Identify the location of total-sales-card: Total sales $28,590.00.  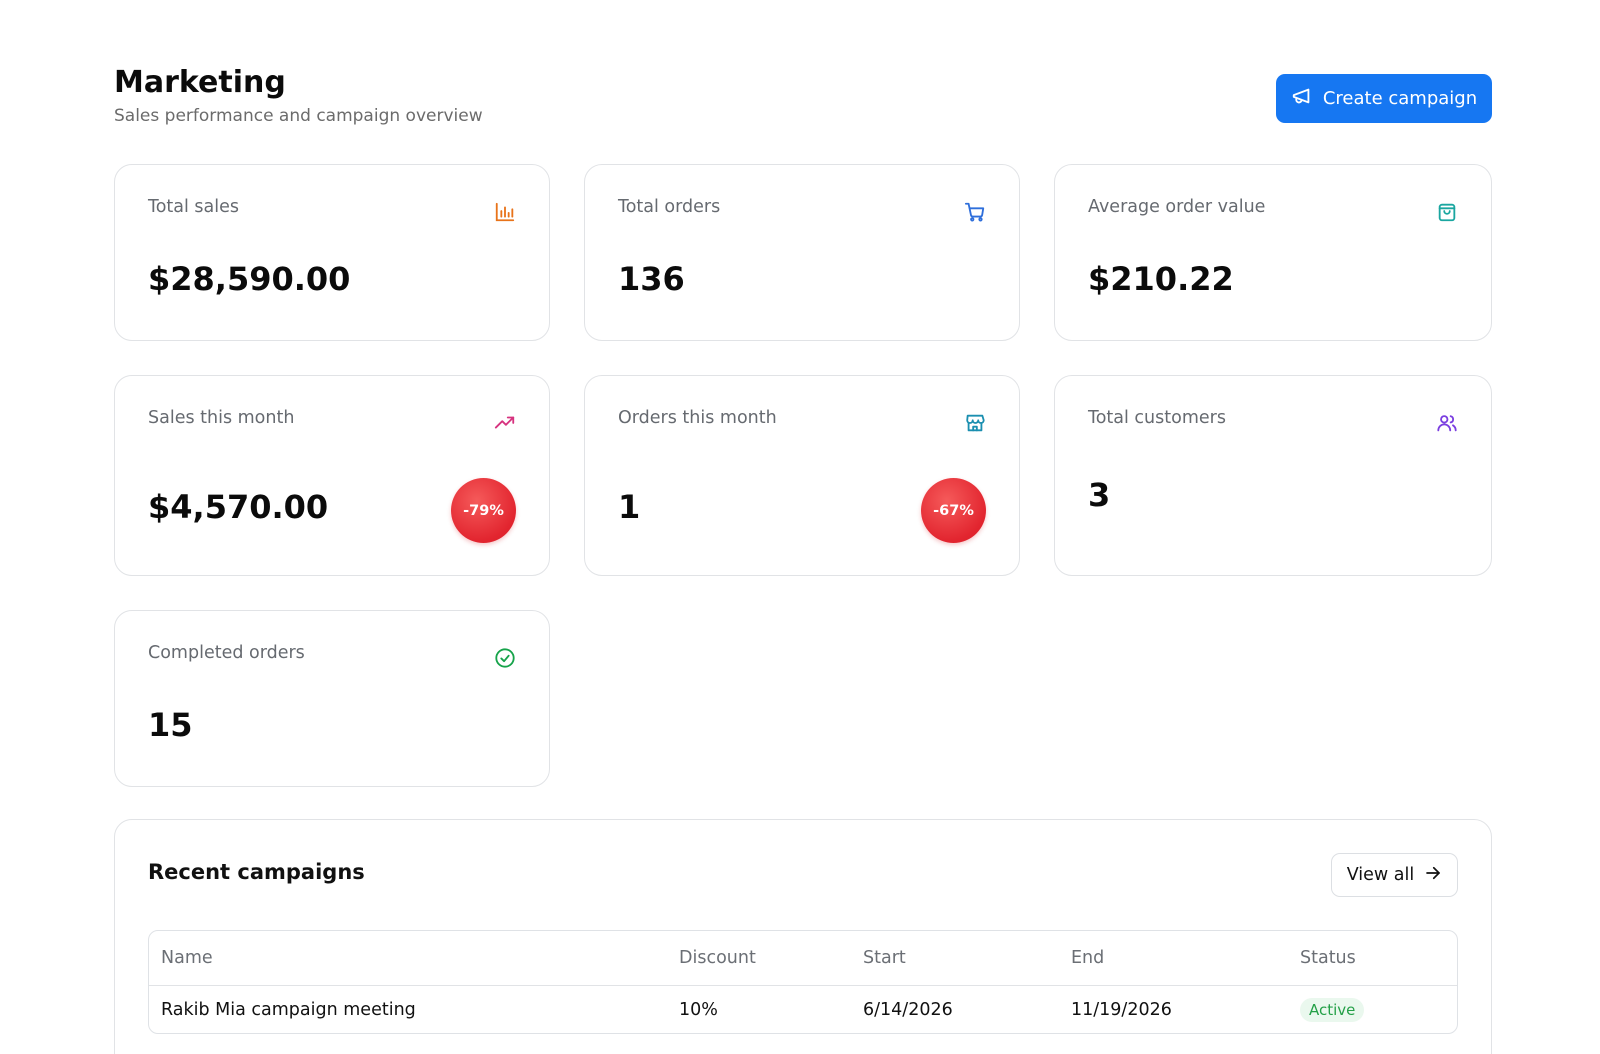
(332, 252).